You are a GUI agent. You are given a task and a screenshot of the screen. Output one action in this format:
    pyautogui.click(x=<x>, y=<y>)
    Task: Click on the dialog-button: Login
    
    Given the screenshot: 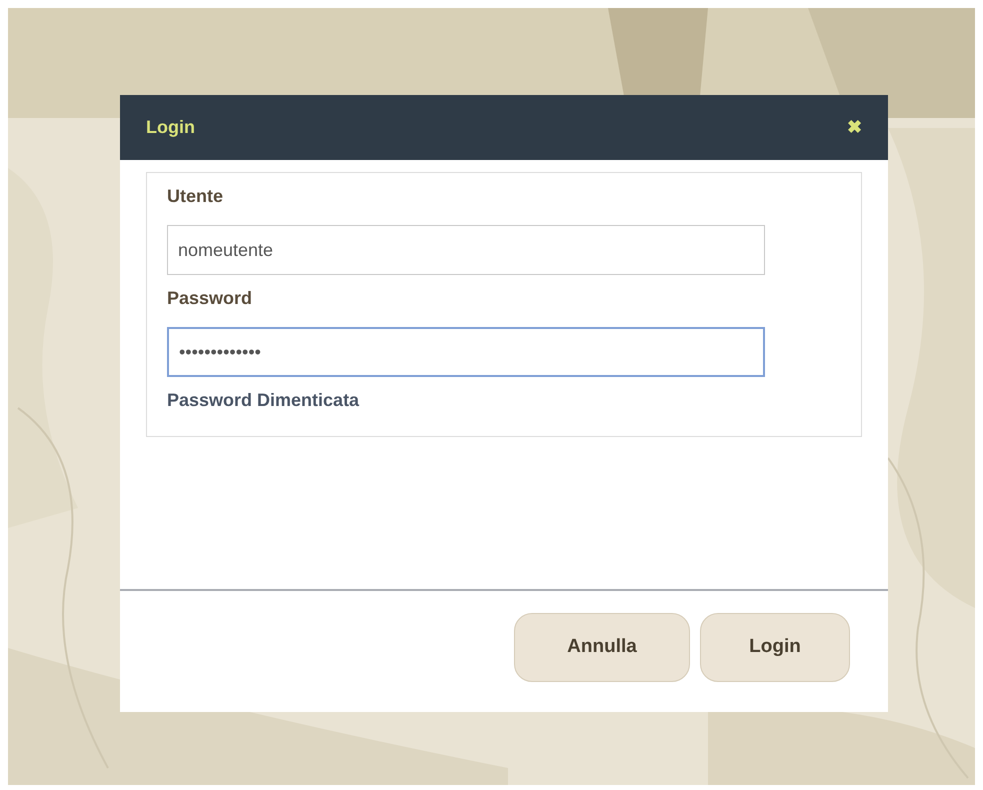 What is the action you would take?
    pyautogui.click(x=775, y=647)
    